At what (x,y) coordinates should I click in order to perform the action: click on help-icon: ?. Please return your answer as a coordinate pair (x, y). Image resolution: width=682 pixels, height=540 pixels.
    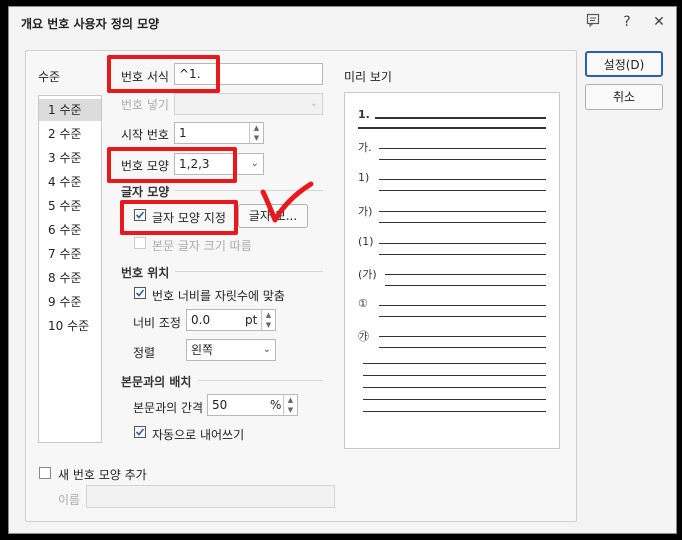
    Looking at the image, I should click on (627, 22).